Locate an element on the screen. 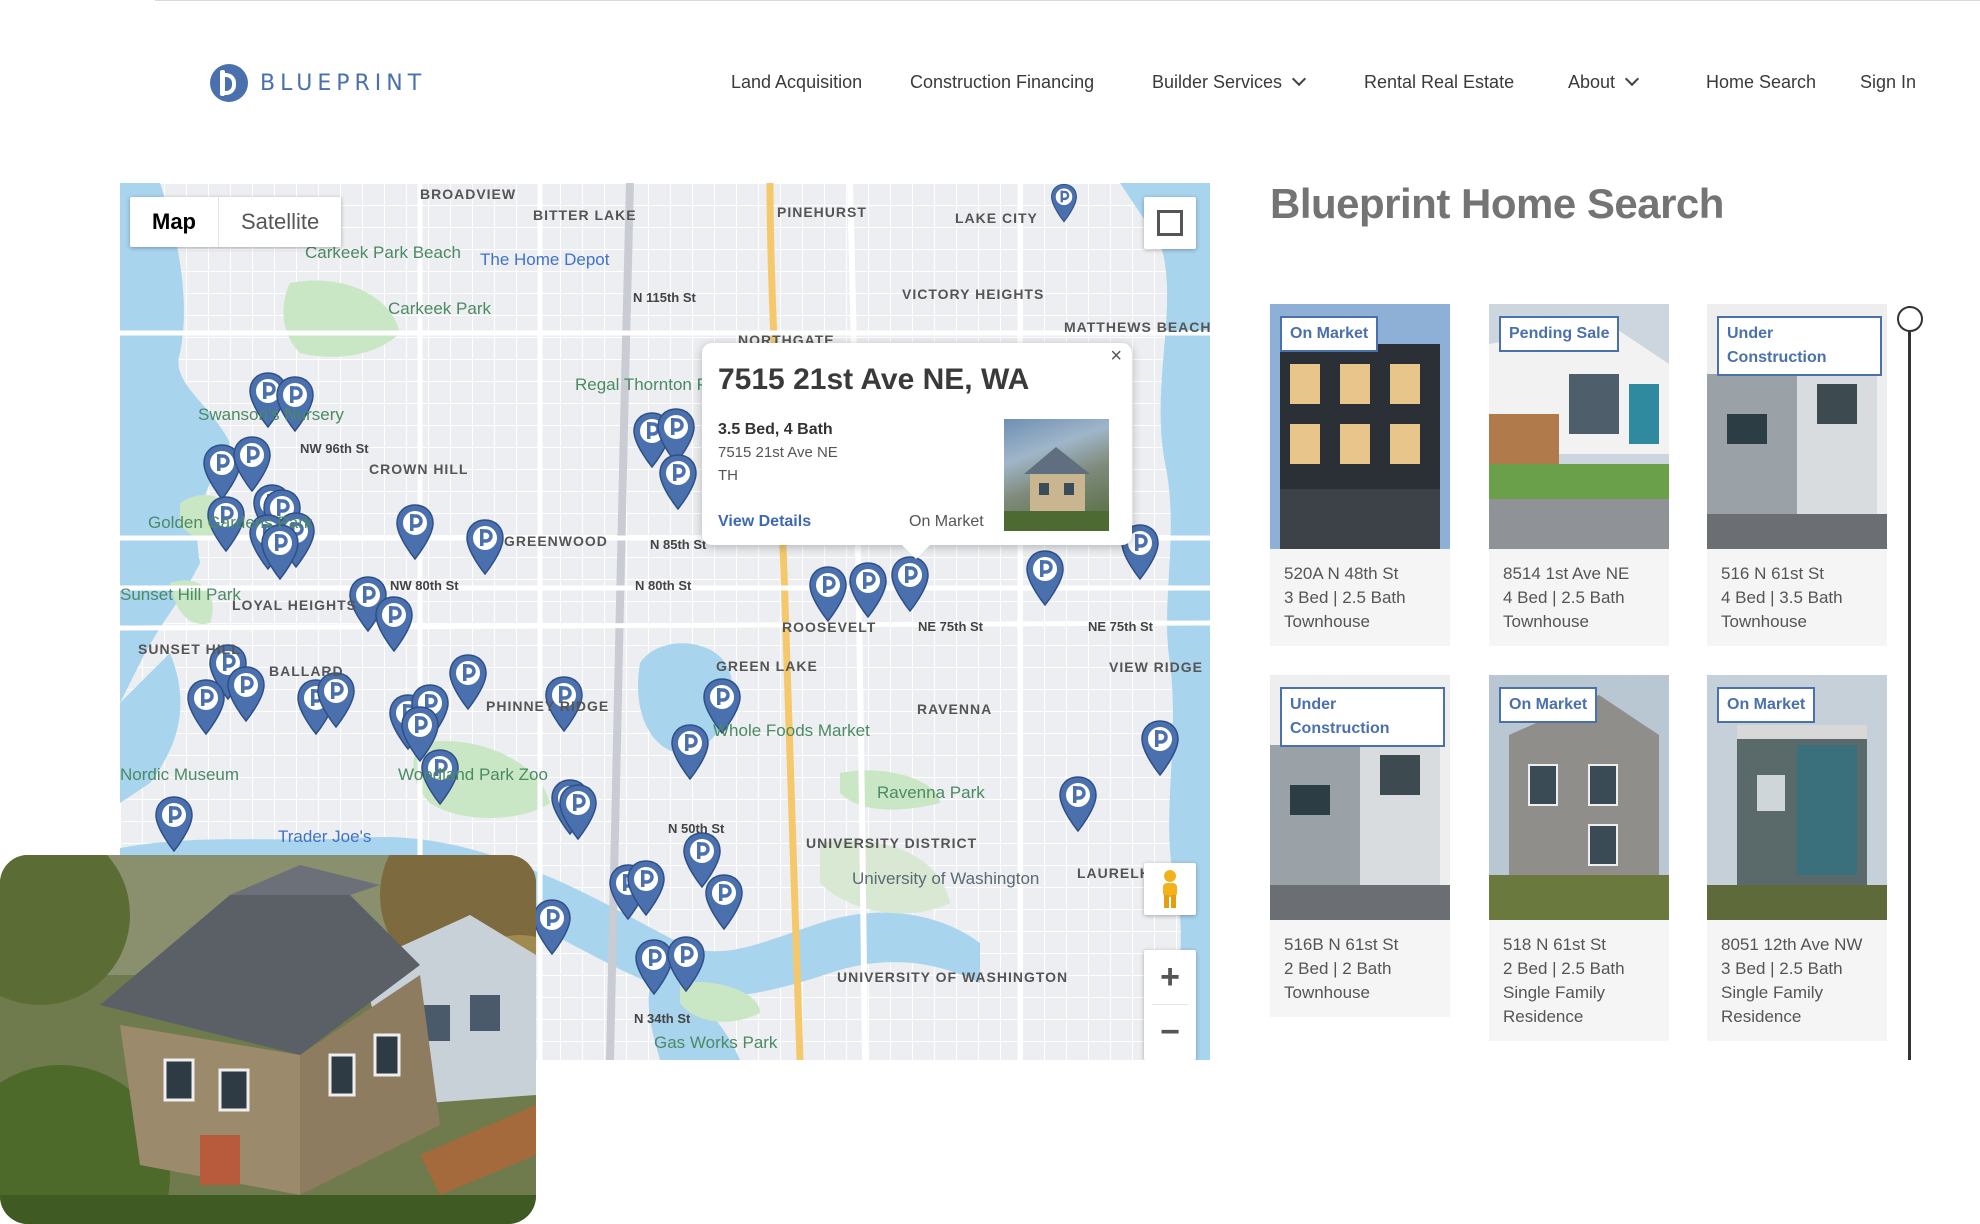 This screenshot has height=1224, width=1980. map-poi: Carkeek Park is located at coordinates (439, 309).